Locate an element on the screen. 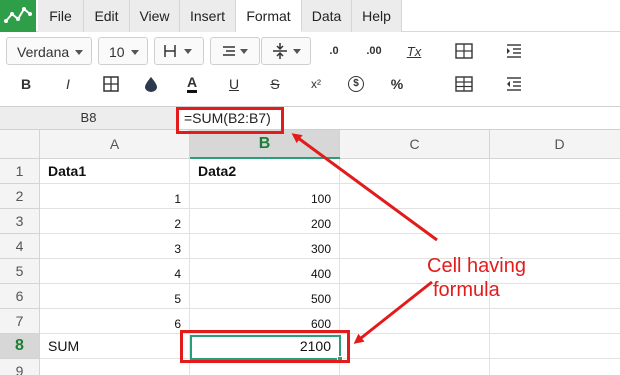 The width and height of the screenshot is (620, 375). menu-view: View is located at coordinates (155, 16).